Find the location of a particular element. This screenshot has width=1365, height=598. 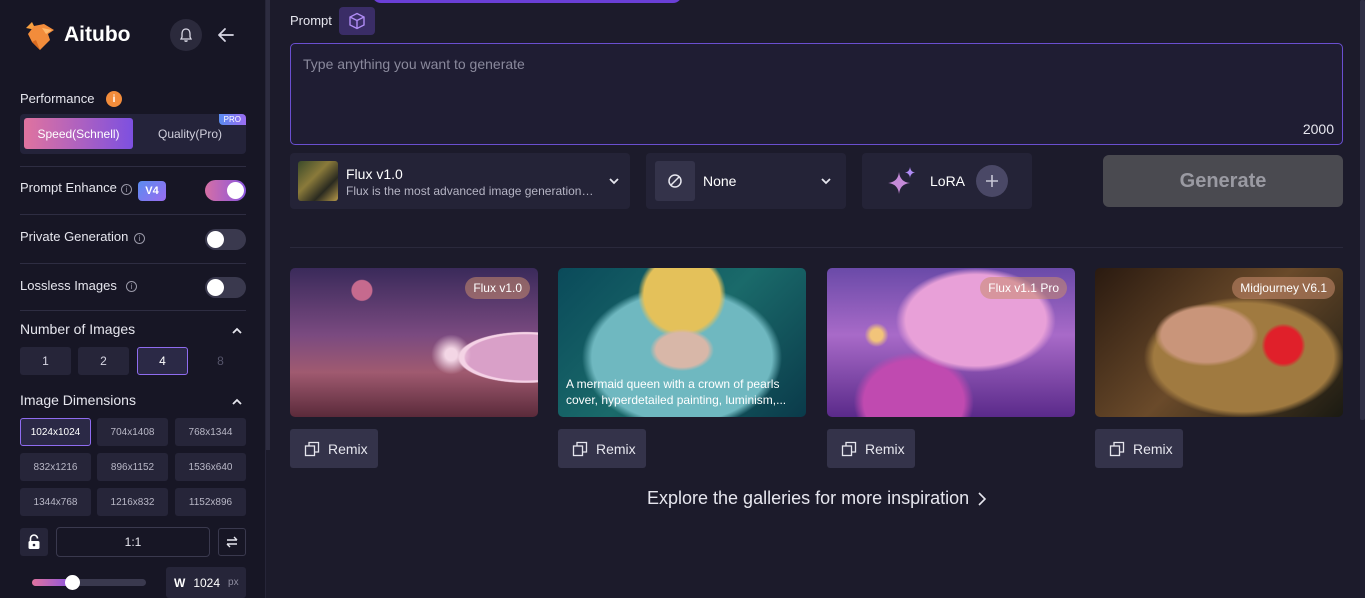

width-input: W 1024 px is located at coordinates (206, 582).